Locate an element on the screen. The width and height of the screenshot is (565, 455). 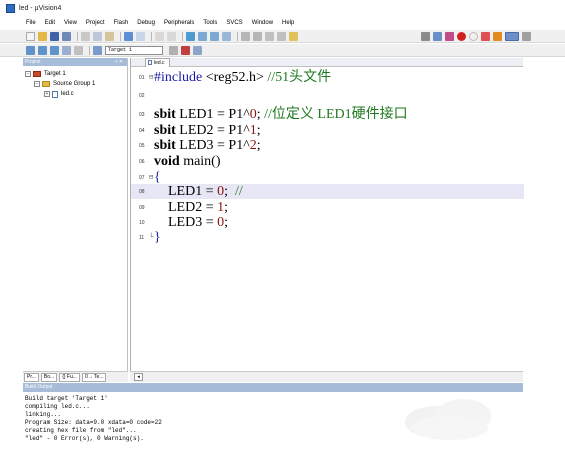
menu-project: Project is located at coordinates (95, 23).